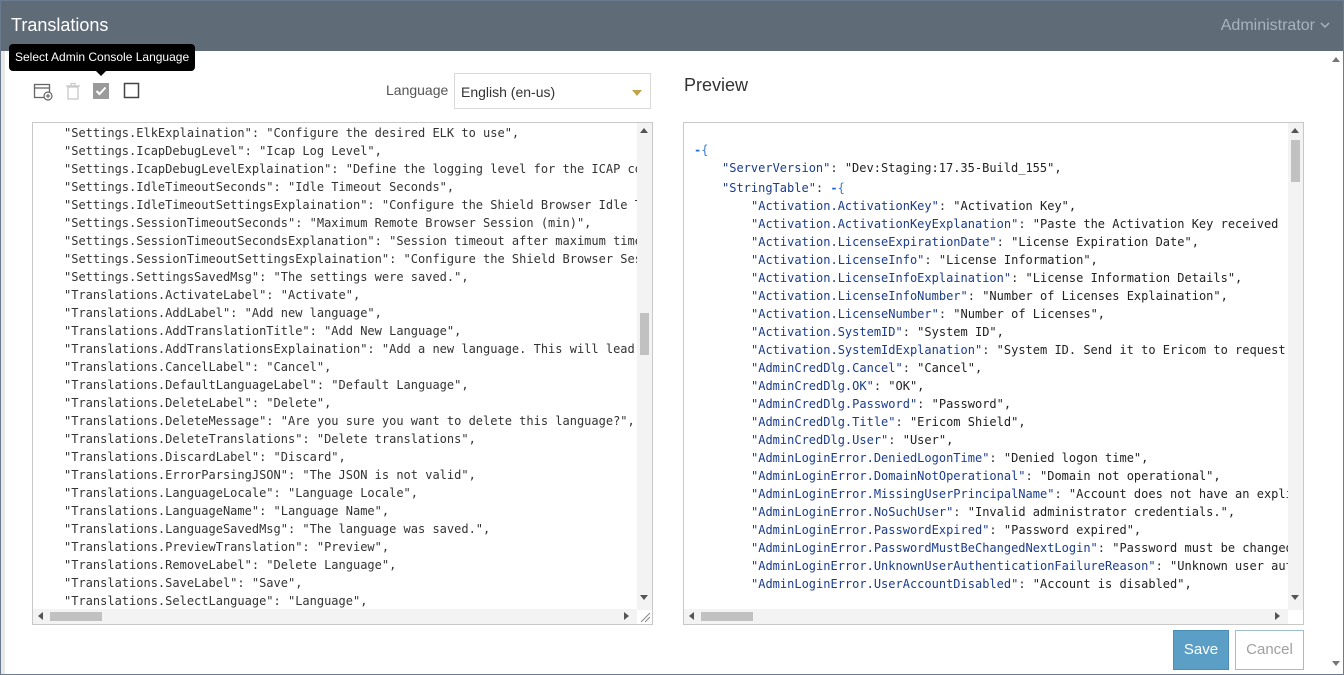 The width and height of the screenshot is (1344, 675). What do you see at coordinates (73, 91) in the screenshot?
I see `delete-icon` at bounding box center [73, 91].